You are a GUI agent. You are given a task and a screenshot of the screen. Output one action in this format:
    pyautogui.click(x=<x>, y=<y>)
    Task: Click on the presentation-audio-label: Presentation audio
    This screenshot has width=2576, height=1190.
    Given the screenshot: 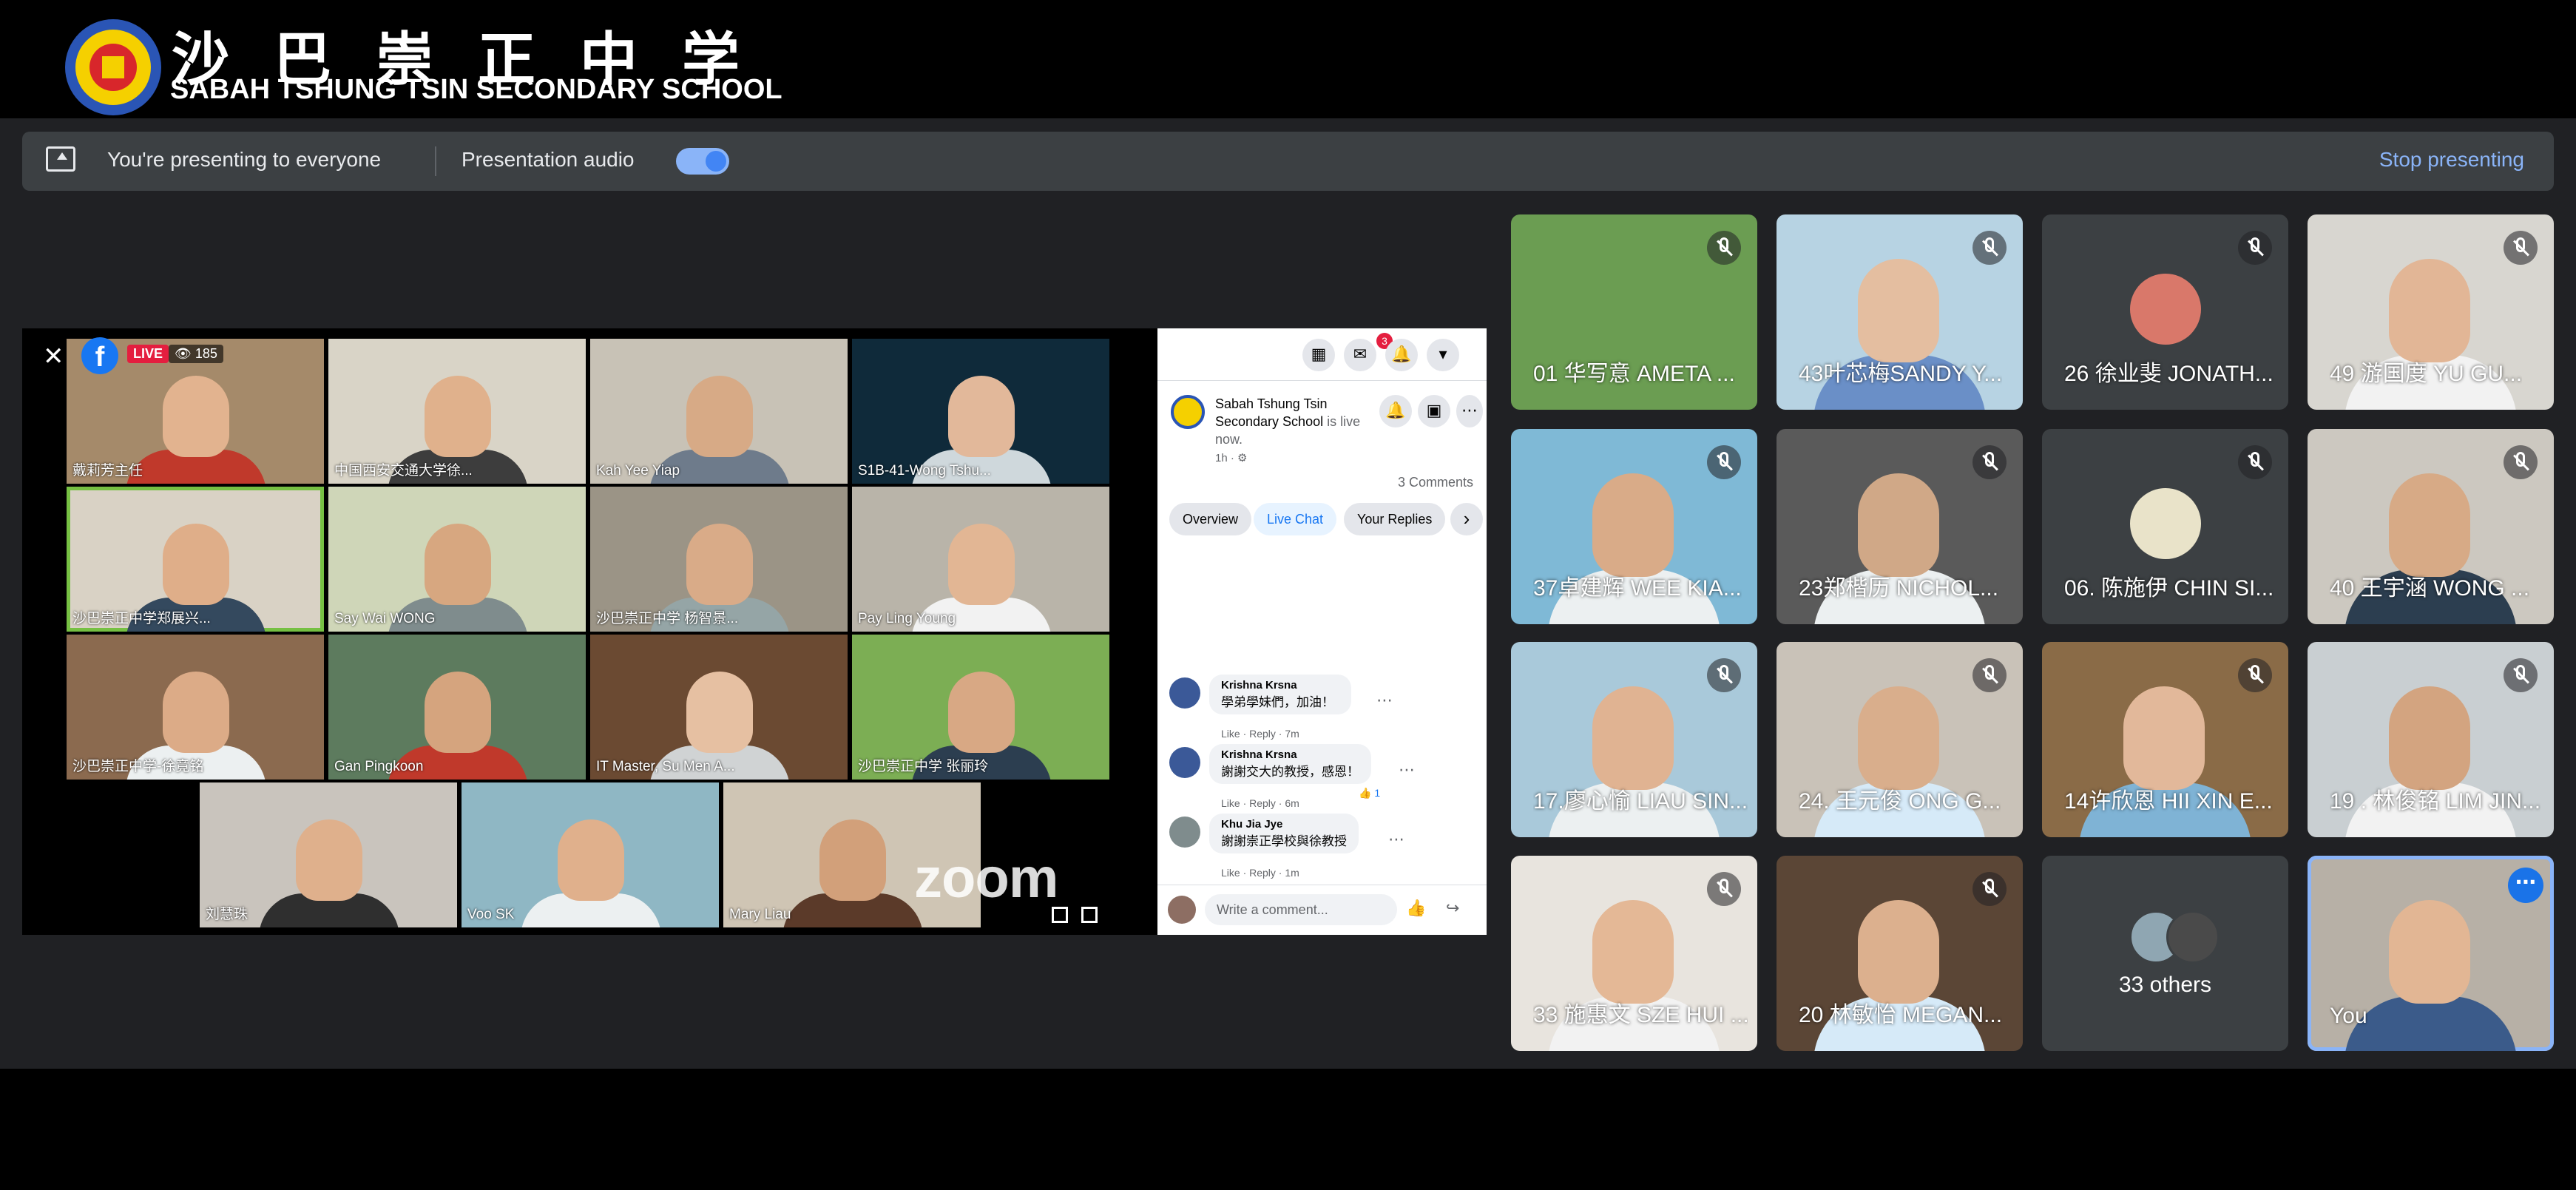 What is the action you would take?
    pyautogui.click(x=548, y=159)
    